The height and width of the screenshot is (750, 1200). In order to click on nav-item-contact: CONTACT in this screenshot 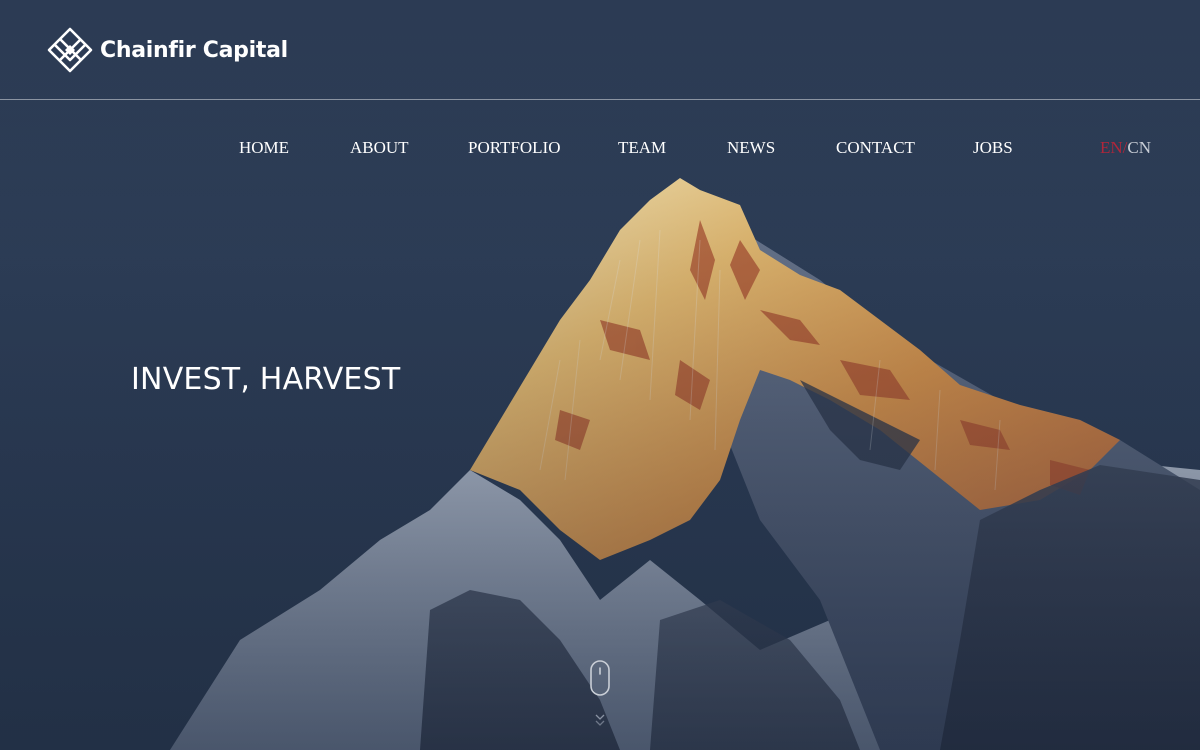, I will do `click(875, 148)`.